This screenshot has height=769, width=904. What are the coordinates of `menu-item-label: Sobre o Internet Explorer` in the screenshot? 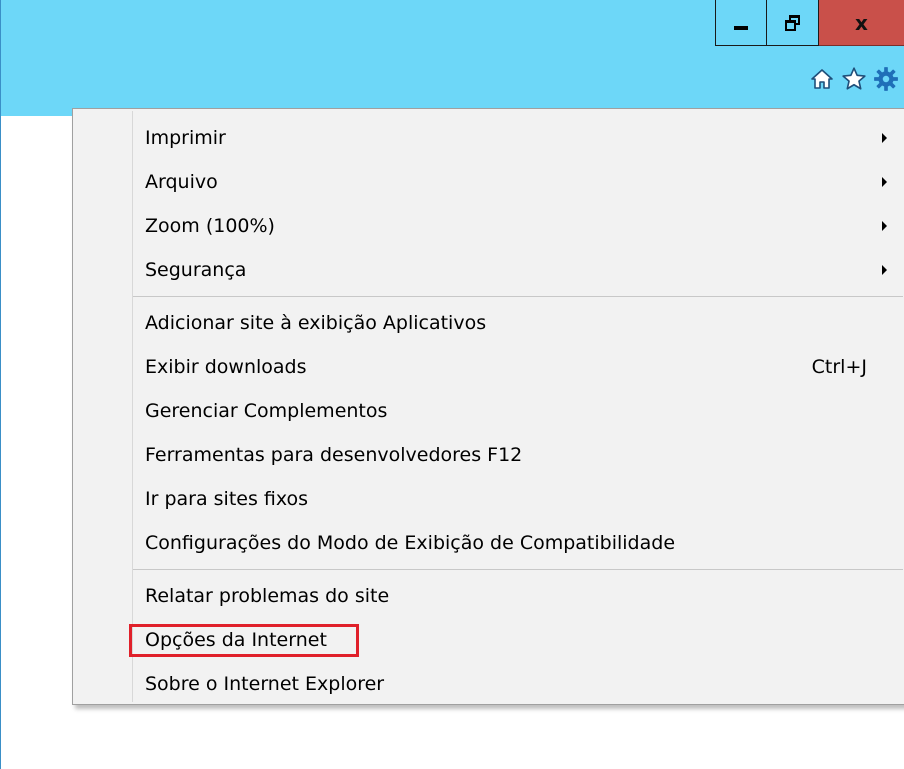 It's located at (265, 684).